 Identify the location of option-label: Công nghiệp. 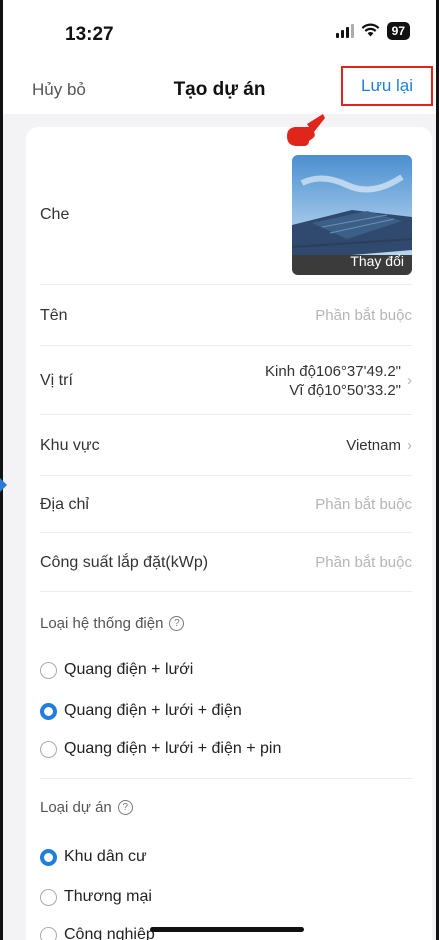
(109, 933).